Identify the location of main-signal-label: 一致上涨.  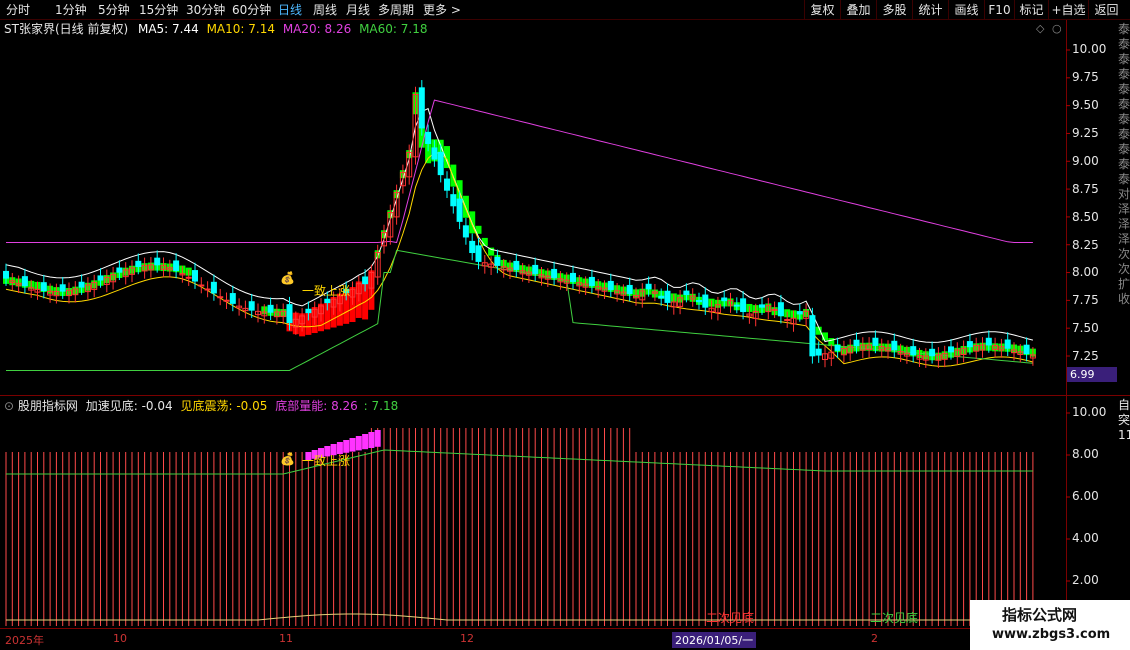
(326, 291).